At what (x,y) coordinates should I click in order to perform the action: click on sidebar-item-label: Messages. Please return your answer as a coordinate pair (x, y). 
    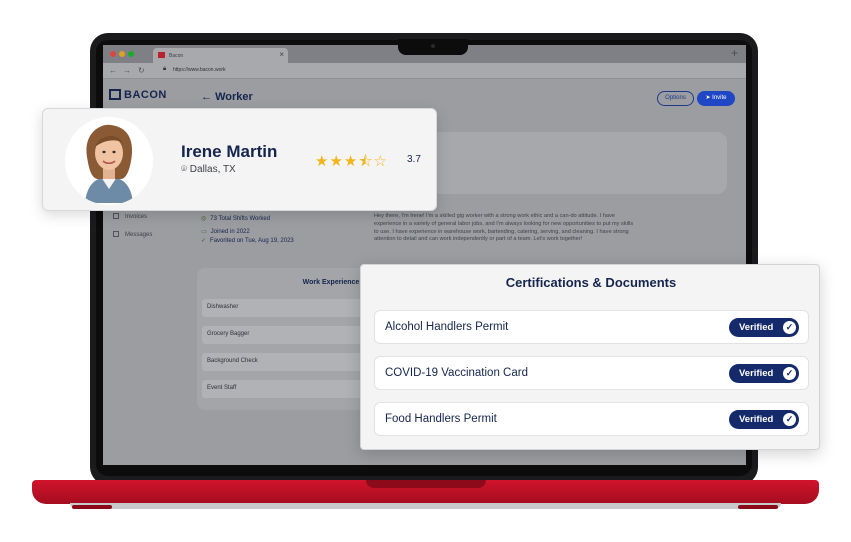
    Looking at the image, I should click on (139, 235).